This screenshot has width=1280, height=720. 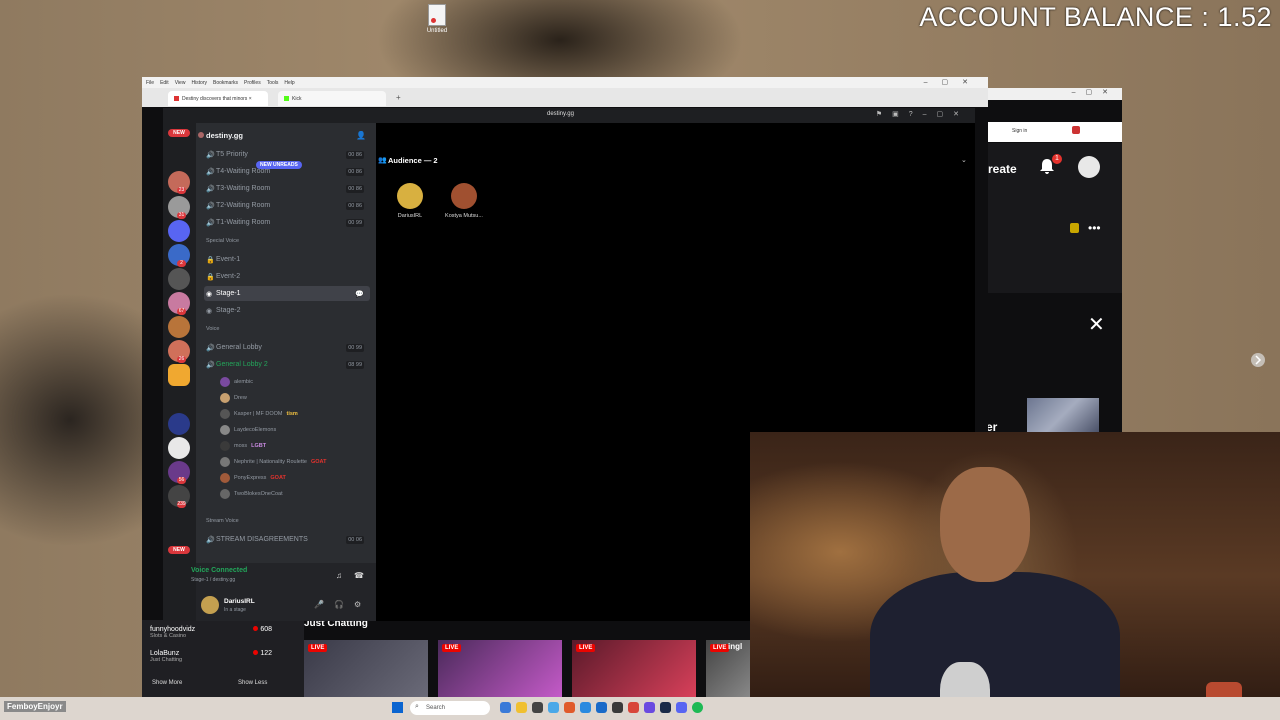 I want to click on voice-channel: 🔊 T2-Waiting Room 00 86, so click(x=287, y=205).